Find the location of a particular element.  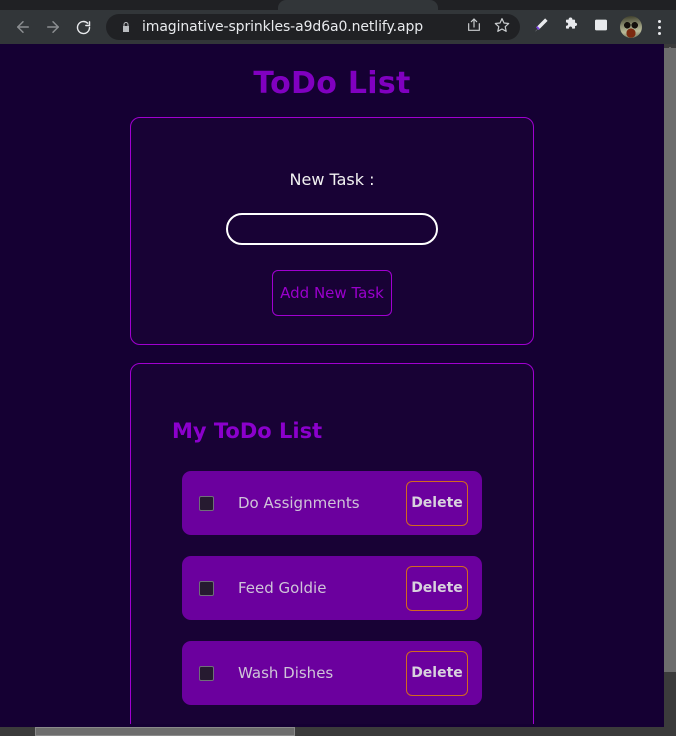

three-dot-menu-button is located at coordinates (659, 27).